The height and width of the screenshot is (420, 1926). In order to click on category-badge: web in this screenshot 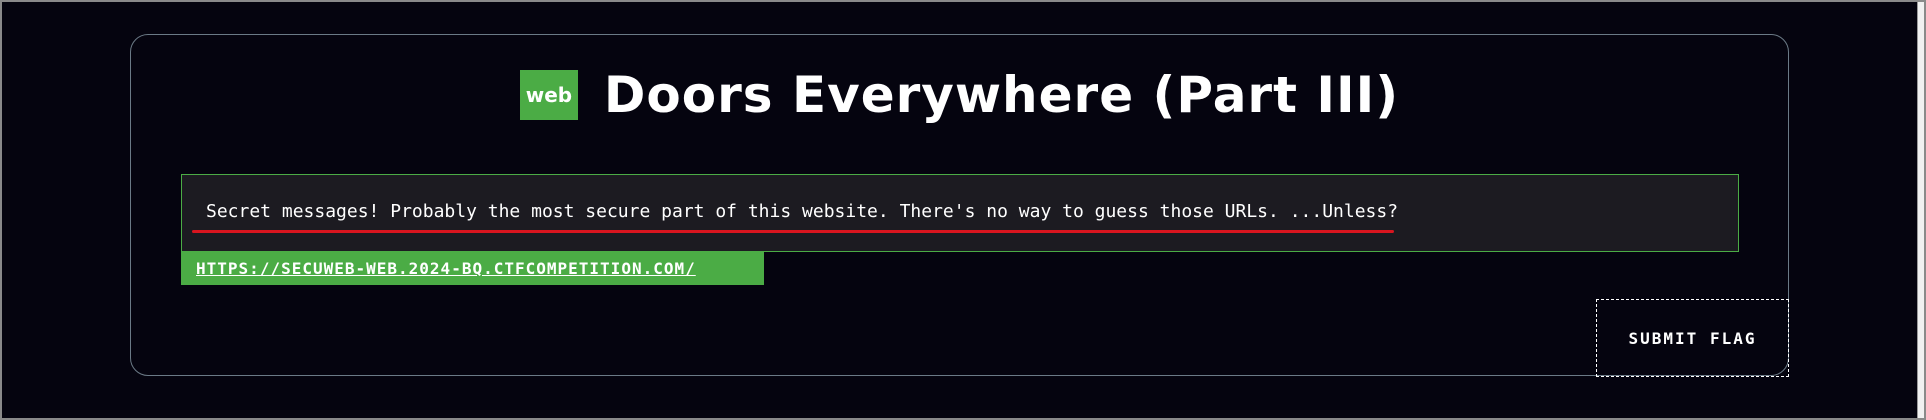, I will do `click(548, 95)`.